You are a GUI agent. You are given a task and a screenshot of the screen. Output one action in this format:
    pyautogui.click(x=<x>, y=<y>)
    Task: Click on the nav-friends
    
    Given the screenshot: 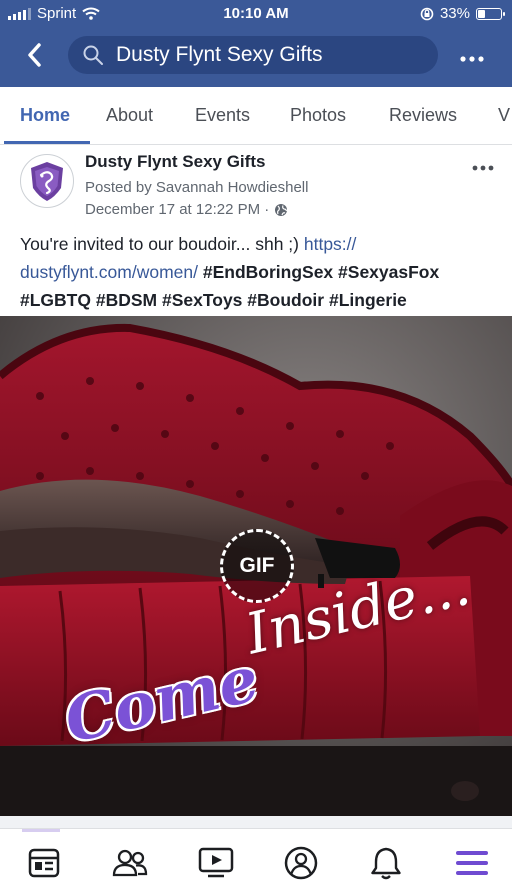 What is the action you would take?
    pyautogui.click(x=130, y=863)
    